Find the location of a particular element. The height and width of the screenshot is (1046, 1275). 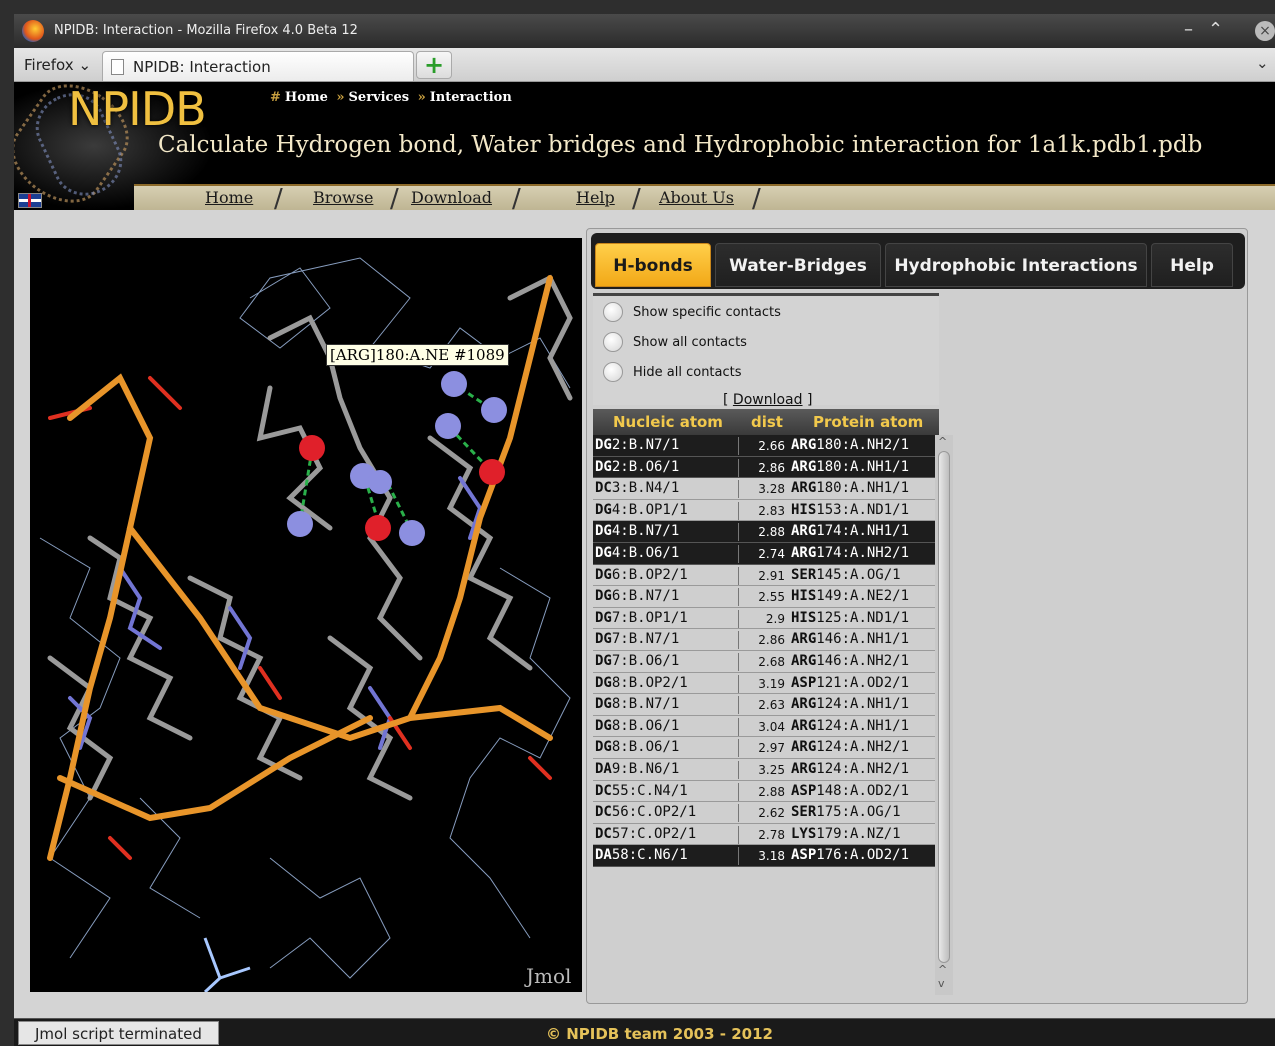

protein-atom-cell: ARG124:A.NH2/1 is located at coordinates (850, 768).